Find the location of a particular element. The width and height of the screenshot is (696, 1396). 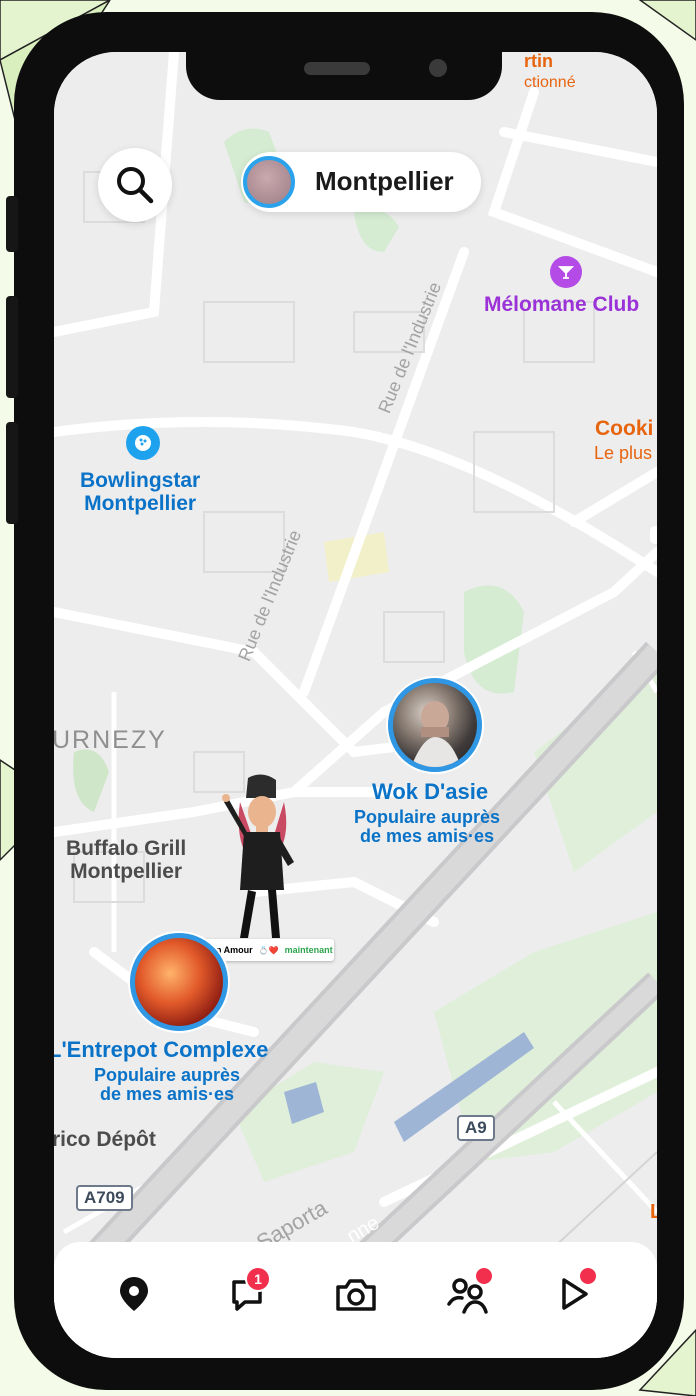

nav-map-button is located at coordinates (134, 1294).